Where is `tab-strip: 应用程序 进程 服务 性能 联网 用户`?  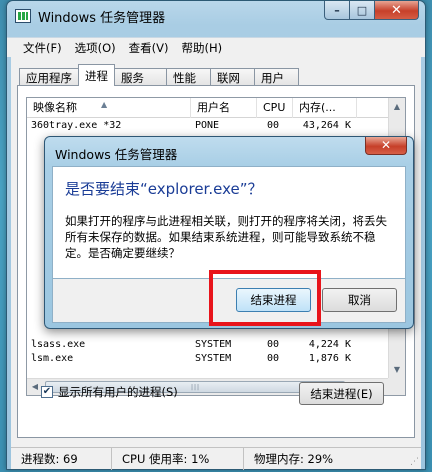 tab-strip: 应用程序 进程 服务 性能 联网 用户 is located at coordinates (159, 75).